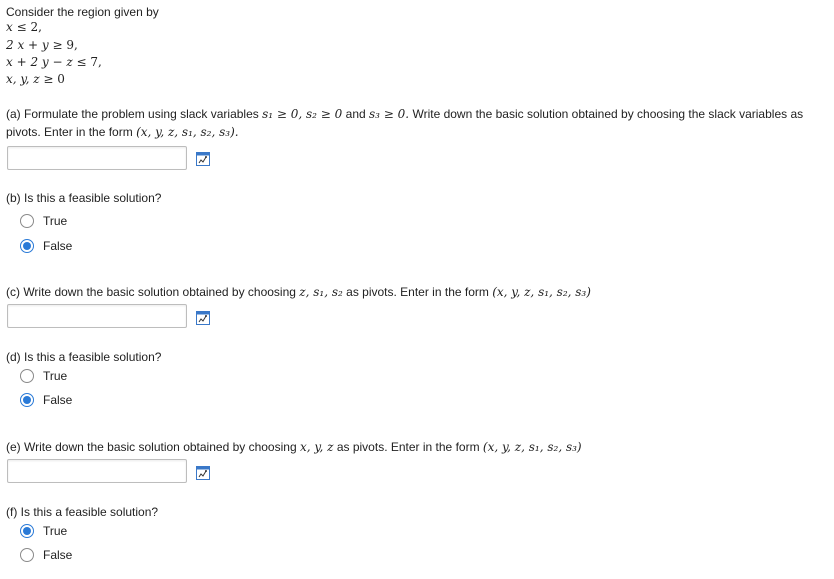 This screenshot has width=834, height=579. Describe the element at coordinates (27, 45) in the screenshot. I see `constraint-2-lhs: 2 x + y` at that location.